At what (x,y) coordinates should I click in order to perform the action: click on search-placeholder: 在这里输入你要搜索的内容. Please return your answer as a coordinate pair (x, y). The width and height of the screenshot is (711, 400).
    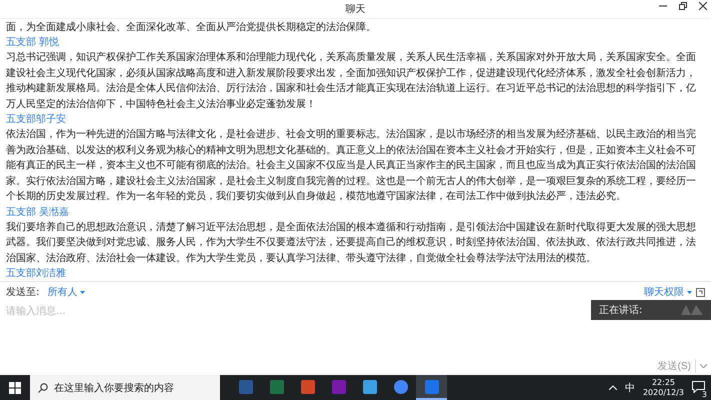
    Looking at the image, I should click on (114, 388).